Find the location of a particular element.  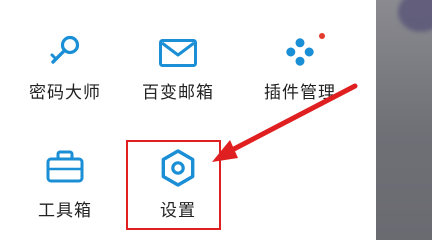

annotation-arrow is located at coordinates (285, 122).